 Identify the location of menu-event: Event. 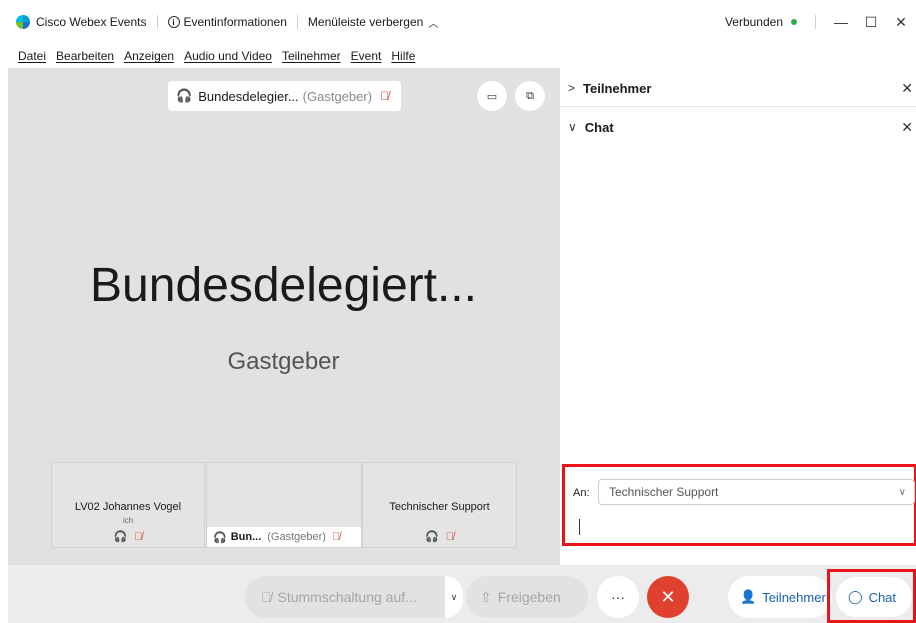
(366, 56).